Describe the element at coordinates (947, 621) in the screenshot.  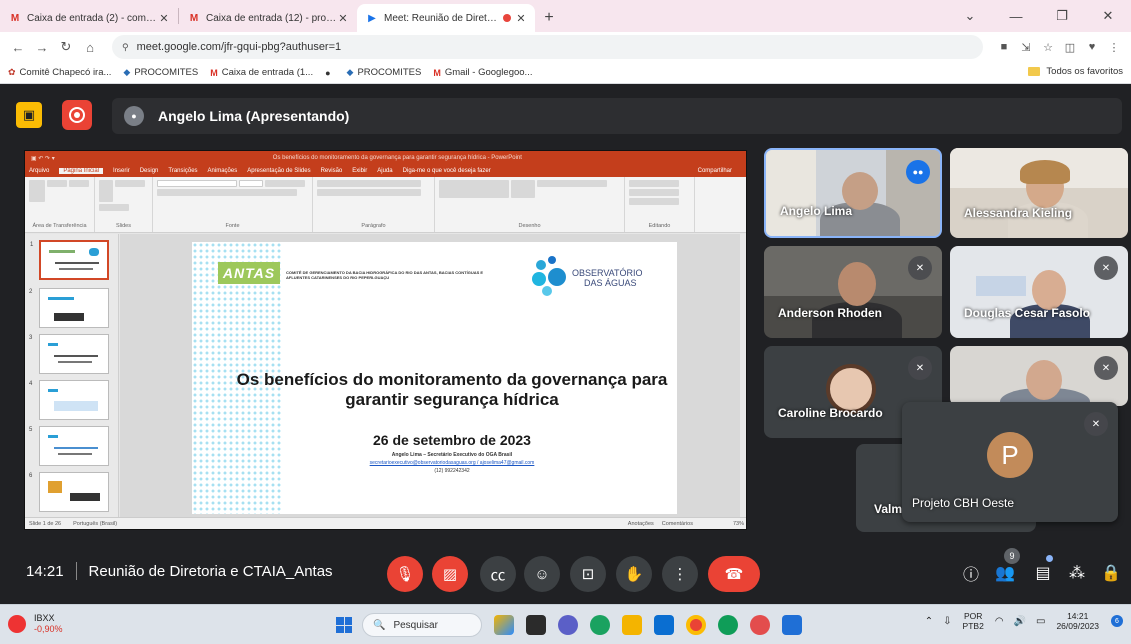
I see `usb-icon: ⇩` at that location.